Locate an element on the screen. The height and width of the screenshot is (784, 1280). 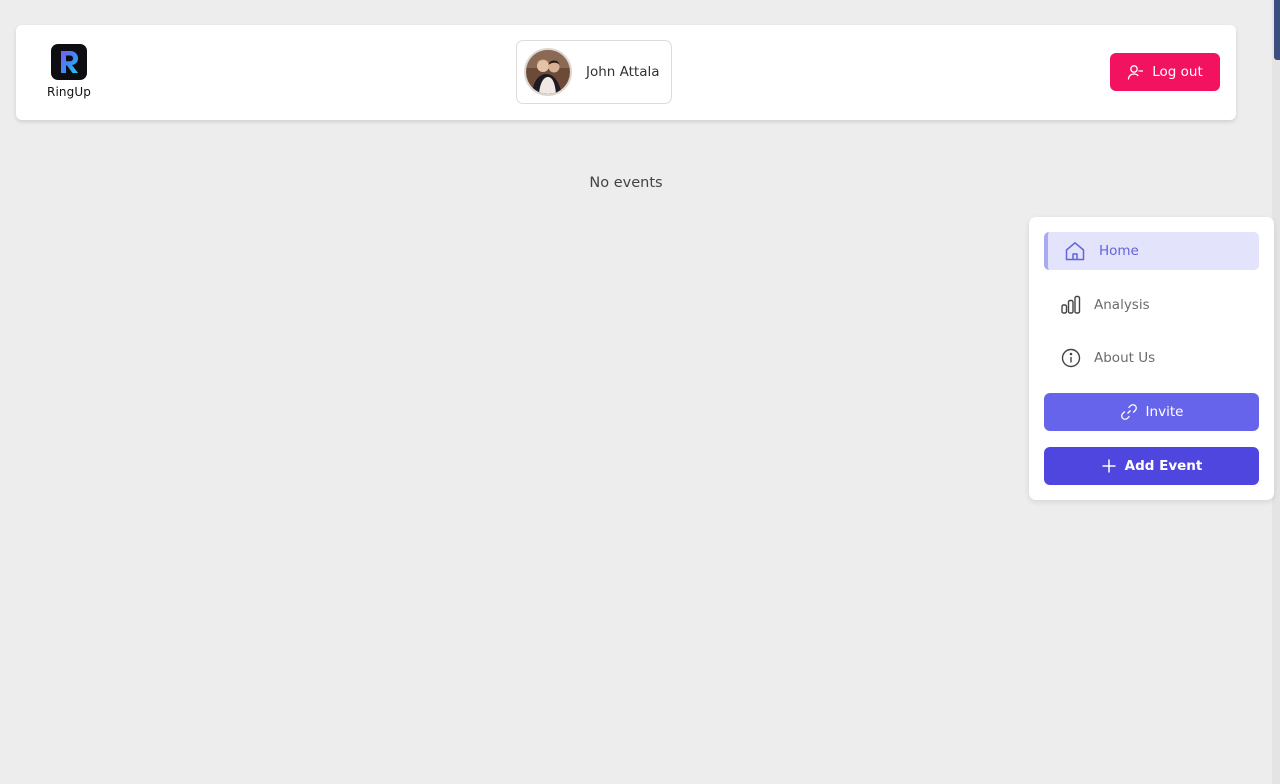
logo-text: RingUp is located at coordinates (69, 92).